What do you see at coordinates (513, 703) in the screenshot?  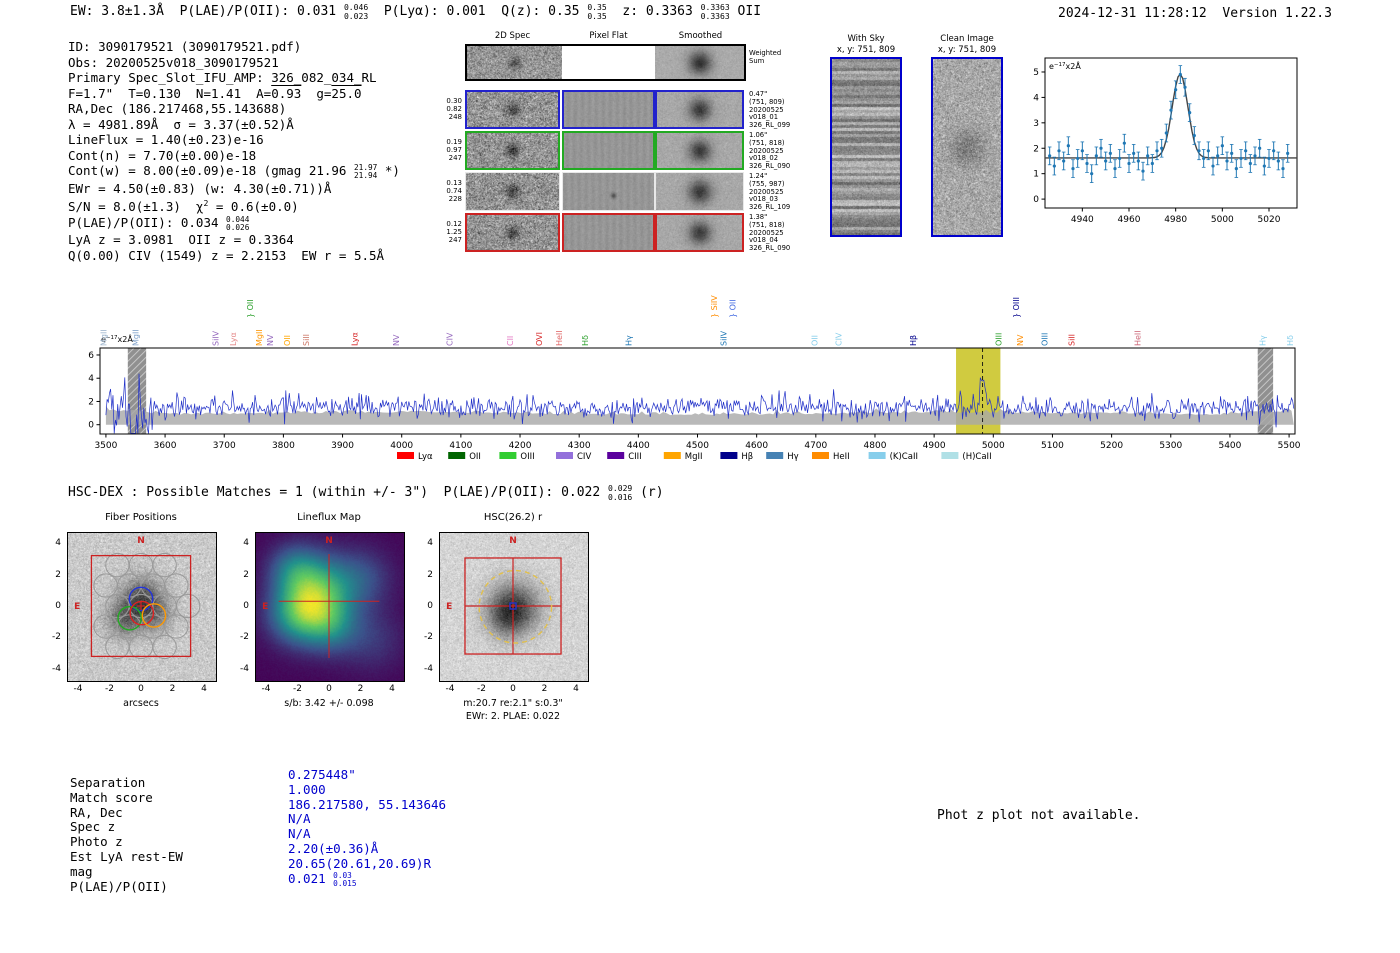 I see `hsc-caption-1: m:20.7 re:2.1" s:0.3"` at bounding box center [513, 703].